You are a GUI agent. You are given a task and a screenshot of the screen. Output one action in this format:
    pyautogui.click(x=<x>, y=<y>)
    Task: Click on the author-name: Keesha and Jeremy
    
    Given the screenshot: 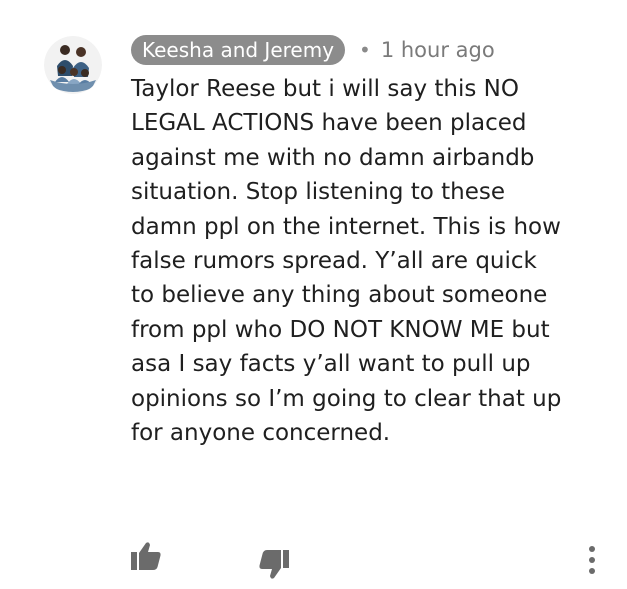 What is the action you would take?
    pyautogui.click(x=238, y=50)
    